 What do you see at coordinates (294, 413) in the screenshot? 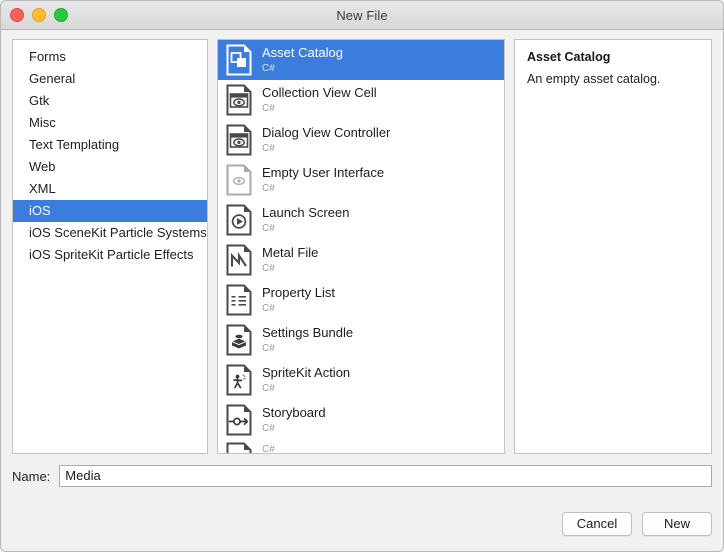
I see `template-name: Storyboard` at bounding box center [294, 413].